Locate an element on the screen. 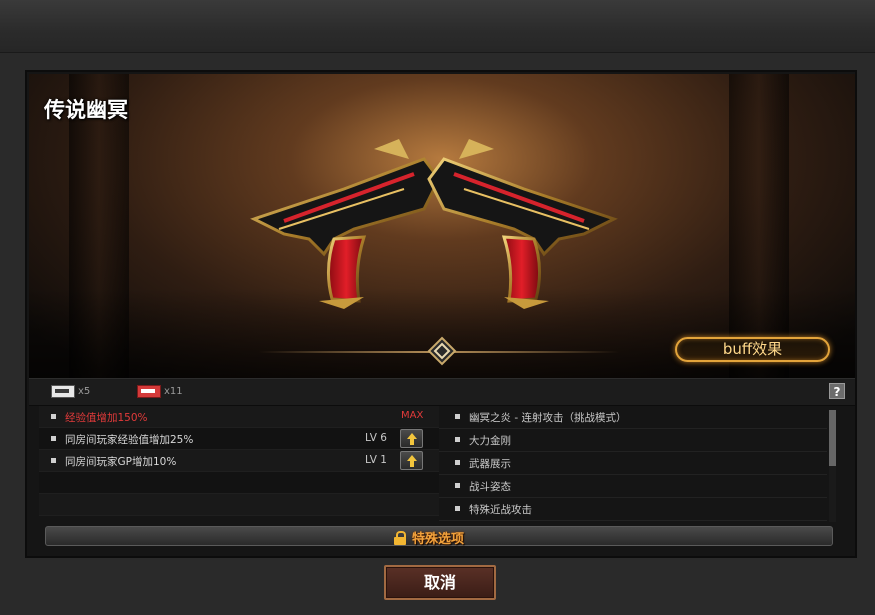  feature-list: 幽冥之炎 - 连射攻击（挑战模式） 大力金刚 武器展示 战斗姿态 特殊近战攻击 is located at coordinates (633, 465).